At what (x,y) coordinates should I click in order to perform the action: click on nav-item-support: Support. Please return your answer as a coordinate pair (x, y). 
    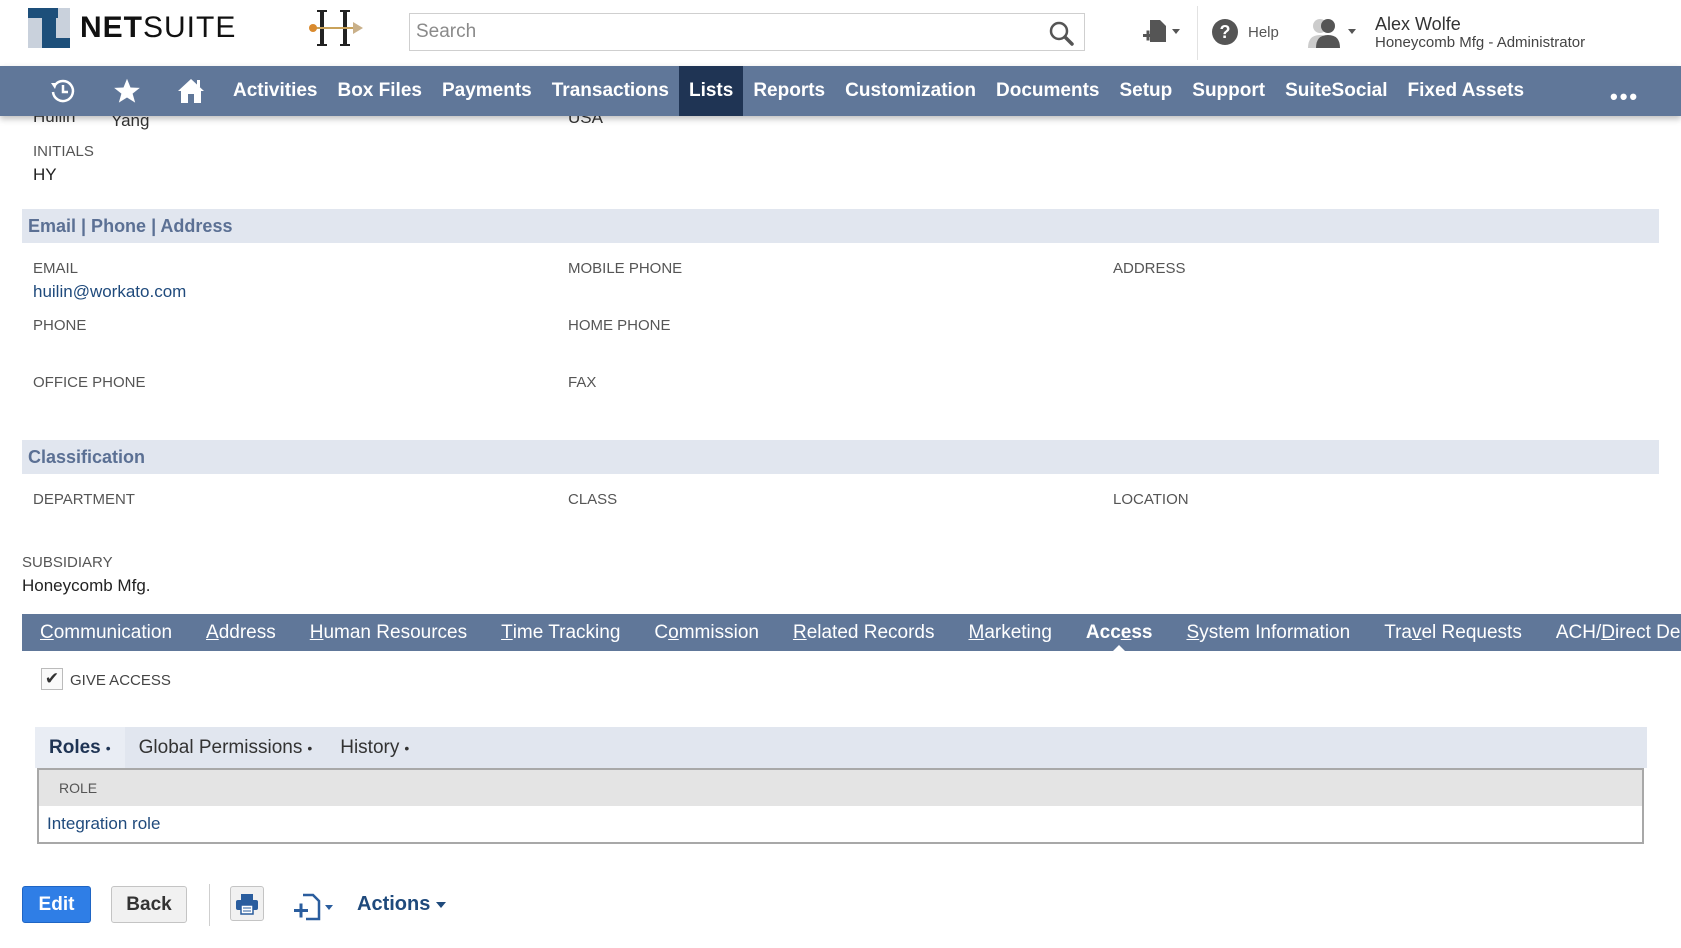
    Looking at the image, I should click on (1228, 91).